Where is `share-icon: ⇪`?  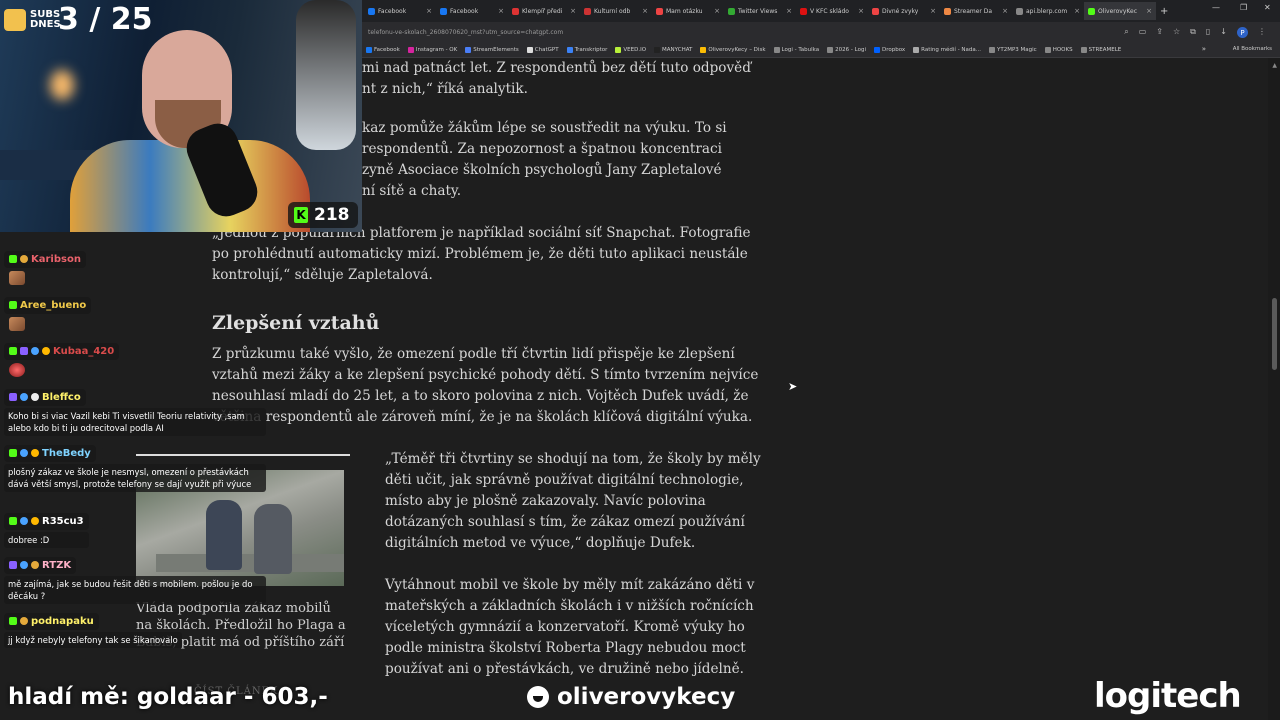 share-icon: ⇪ is located at coordinates (1159, 32).